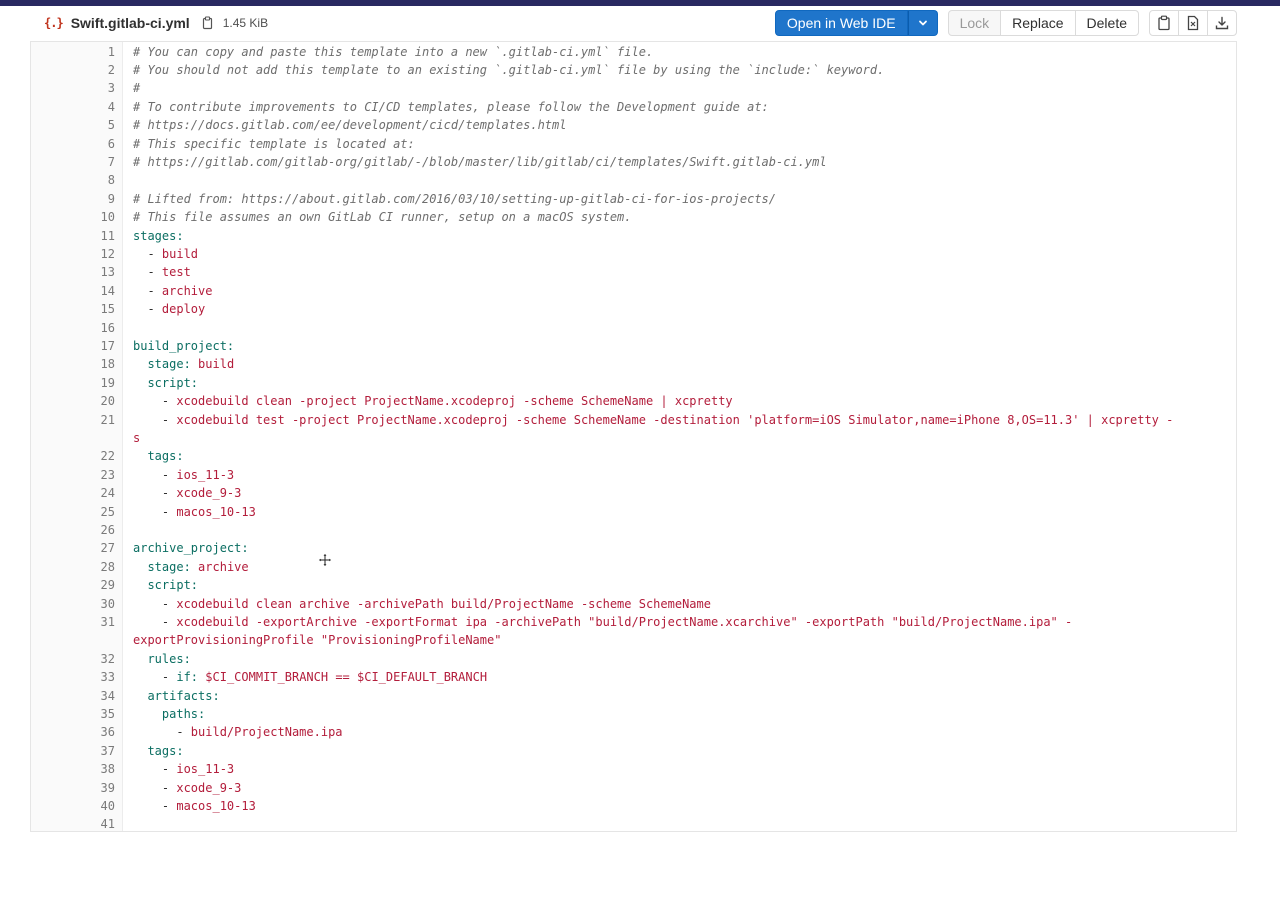 This screenshot has height=908, width=1280. I want to click on code-line: 22 tags:, so click(633, 456).